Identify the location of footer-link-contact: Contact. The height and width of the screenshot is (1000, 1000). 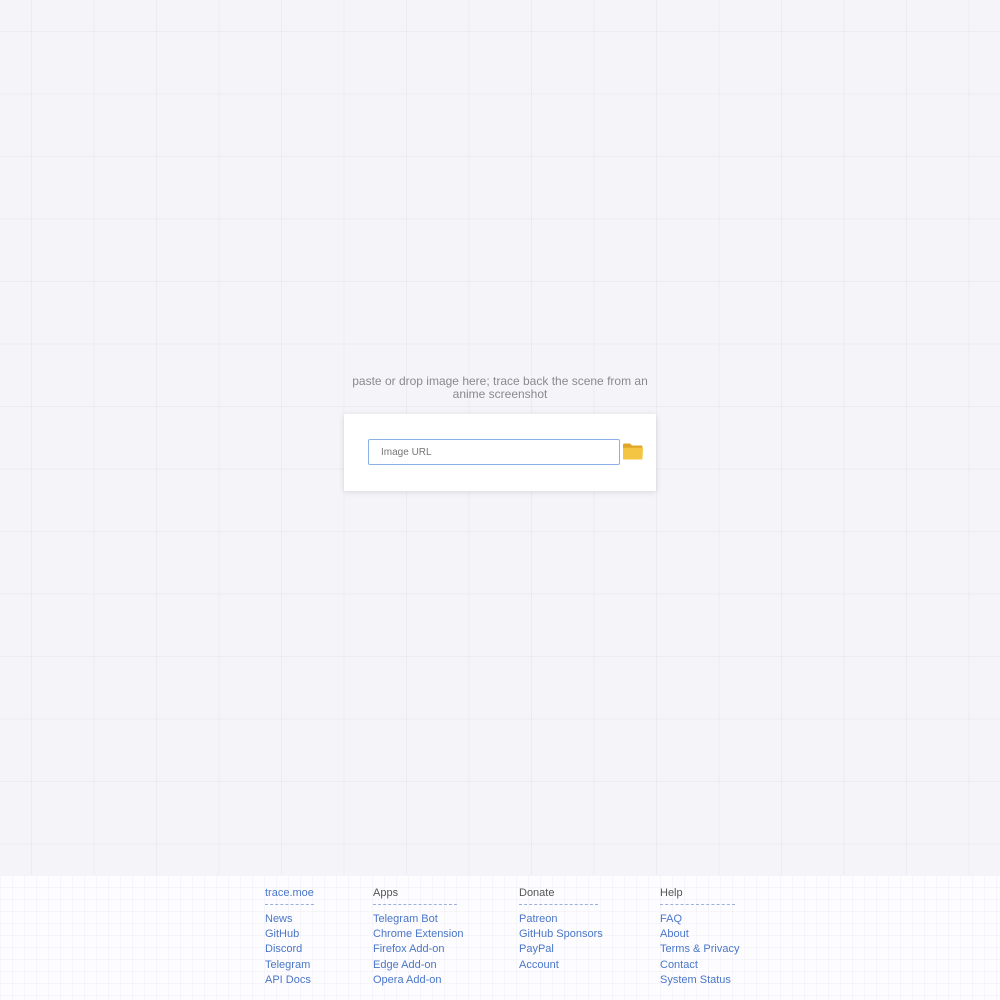
(699, 965).